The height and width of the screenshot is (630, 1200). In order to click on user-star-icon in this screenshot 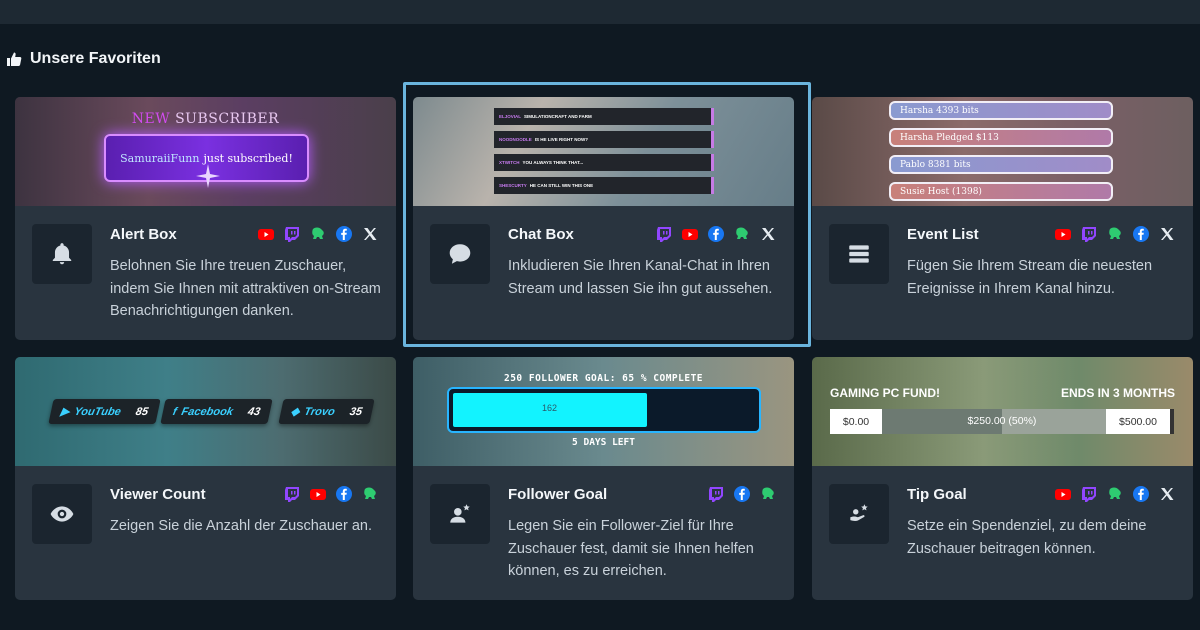, I will do `click(460, 514)`.